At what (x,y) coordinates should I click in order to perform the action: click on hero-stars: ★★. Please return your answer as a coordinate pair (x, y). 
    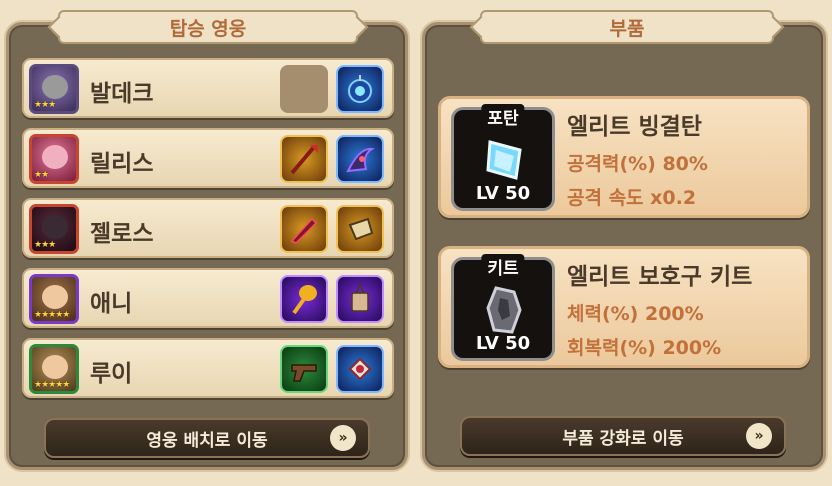
    Looking at the image, I should click on (41, 175).